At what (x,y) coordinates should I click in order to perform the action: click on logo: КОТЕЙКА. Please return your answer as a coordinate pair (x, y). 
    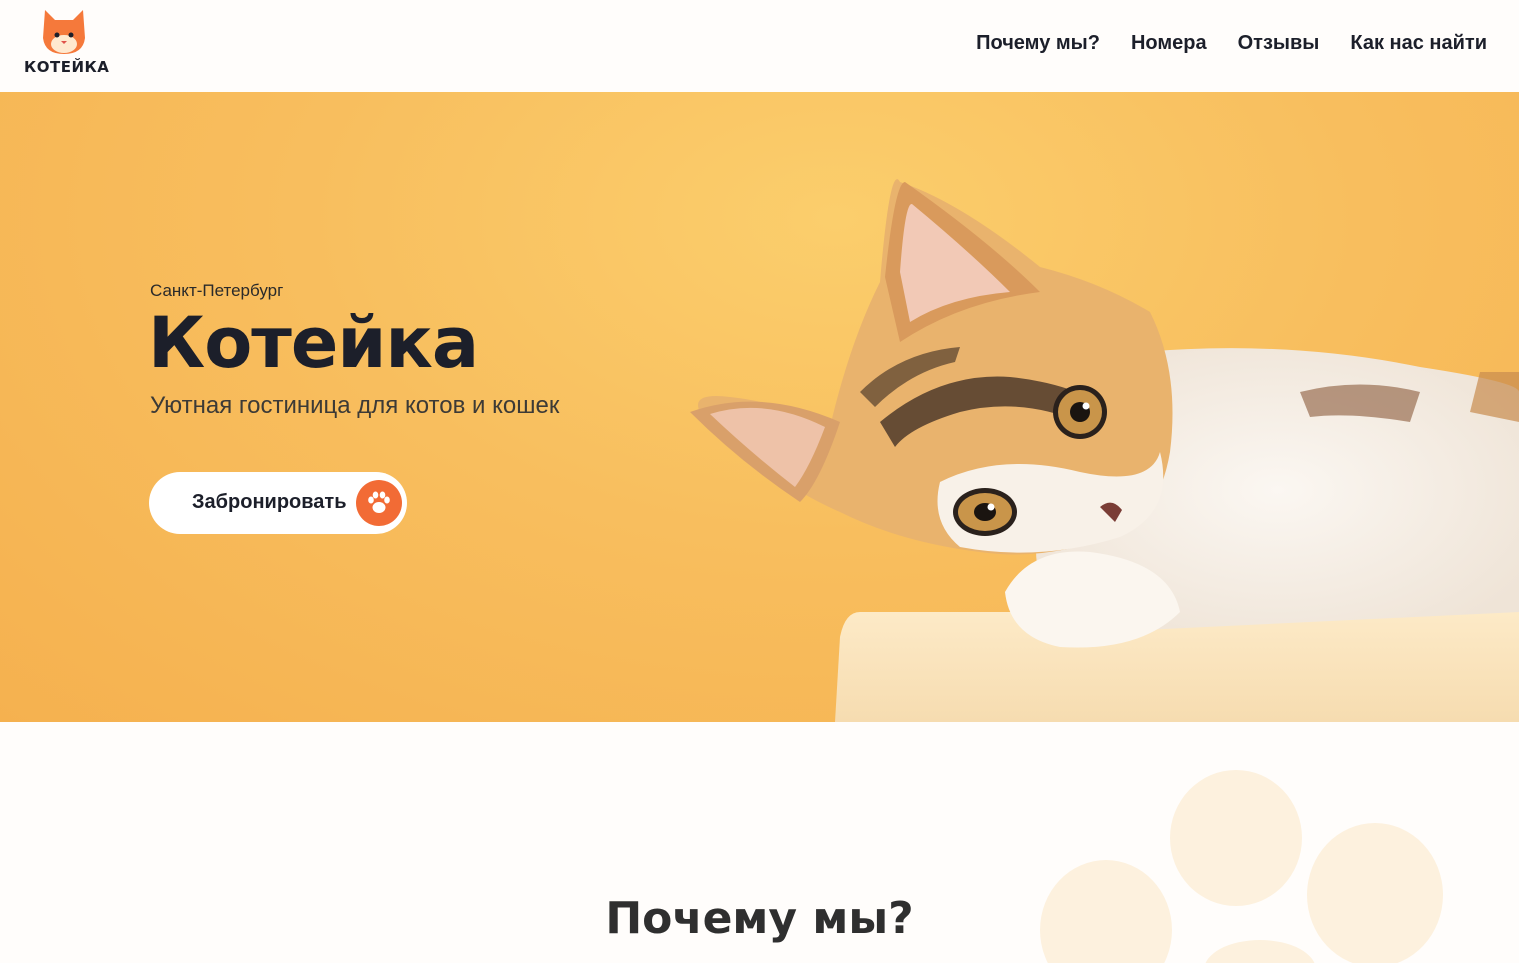
    Looking at the image, I should click on (66, 44).